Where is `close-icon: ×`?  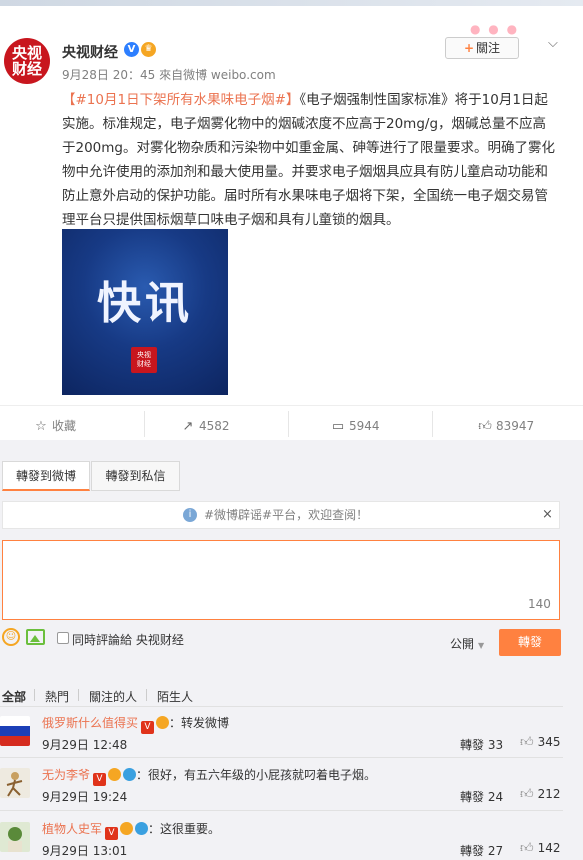
close-icon: × is located at coordinates (547, 515).